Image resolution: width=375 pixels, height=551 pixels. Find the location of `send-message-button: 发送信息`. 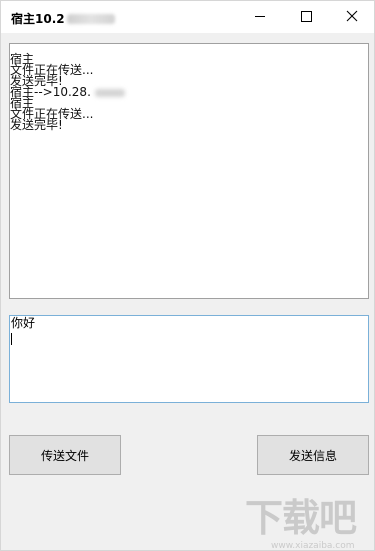

send-message-button: 发送信息 is located at coordinates (313, 455).